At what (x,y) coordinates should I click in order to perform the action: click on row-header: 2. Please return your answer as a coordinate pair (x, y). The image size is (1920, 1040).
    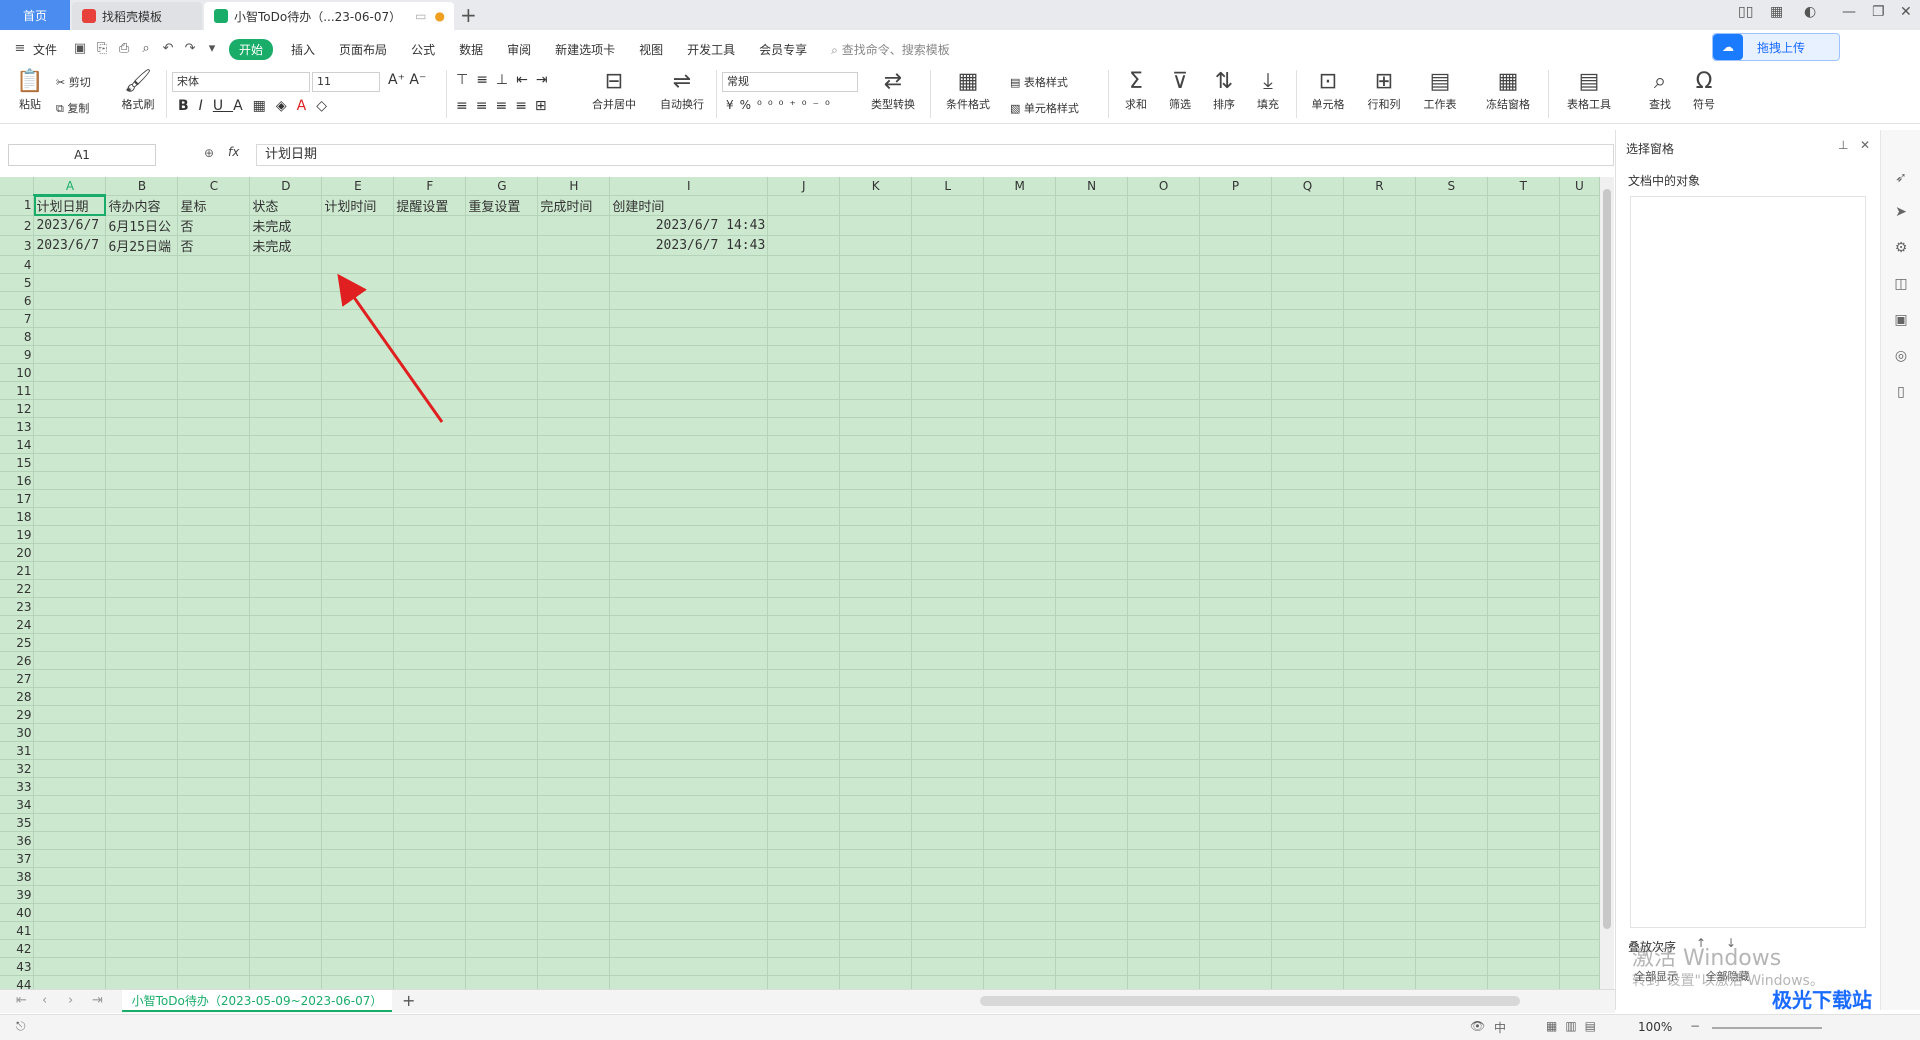
    Looking at the image, I should click on (17, 225).